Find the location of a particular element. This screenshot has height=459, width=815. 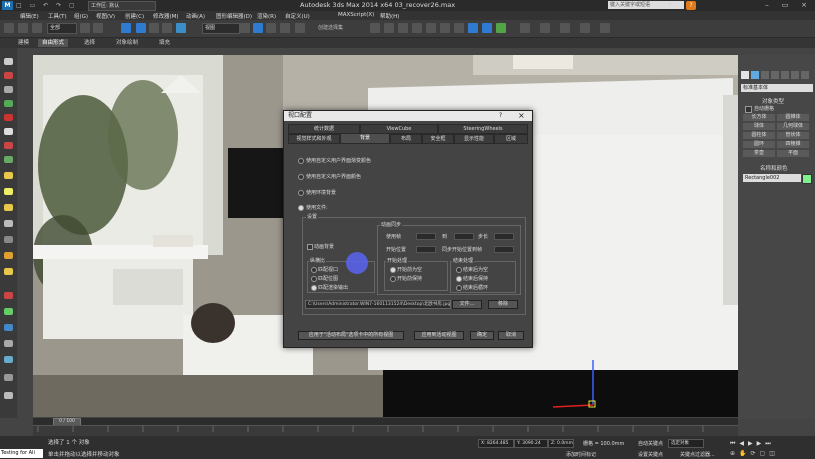

tab-layout: 布局 is located at coordinates (406, 139).